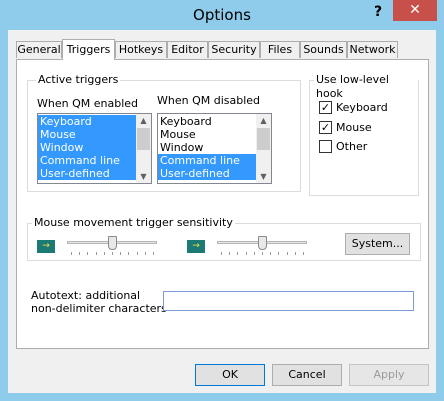 The image size is (444, 401). What do you see at coordinates (46, 246) in the screenshot?
I see `enabled-arrow-icon: →` at bounding box center [46, 246].